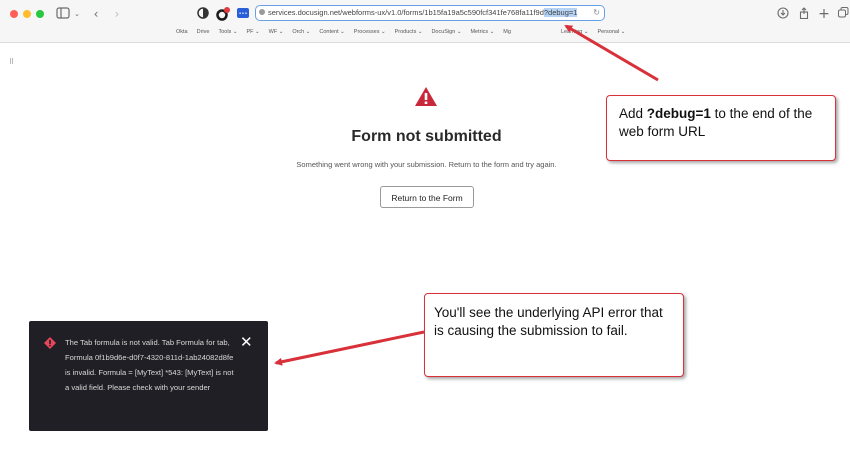 This screenshot has width=850, height=458. What do you see at coordinates (611, 53) in the screenshot?
I see `arrow-to-url` at bounding box center [611, 53].